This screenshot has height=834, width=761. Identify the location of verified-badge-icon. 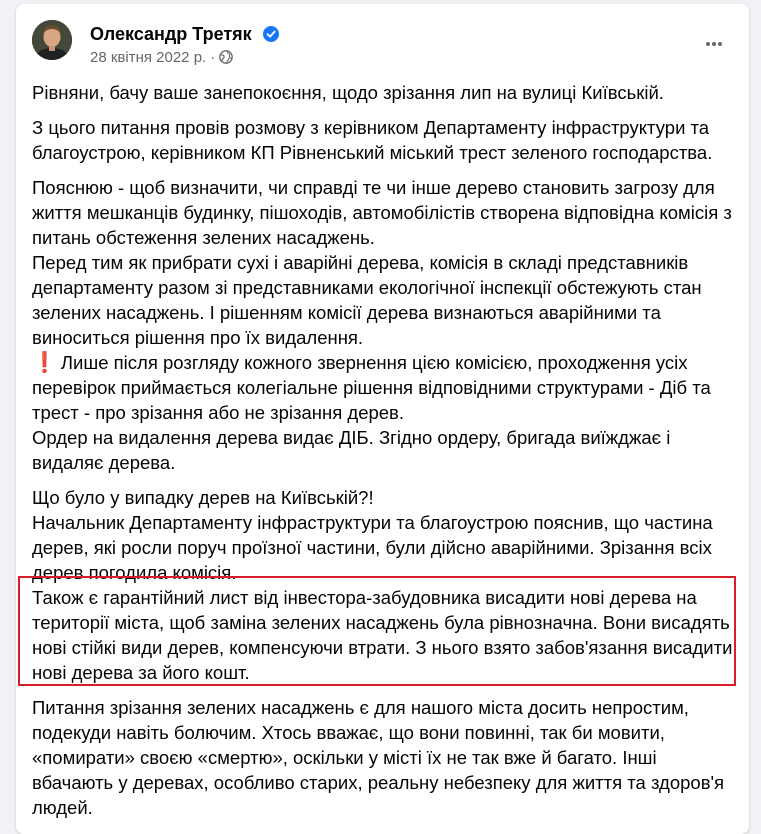
(270, 34).